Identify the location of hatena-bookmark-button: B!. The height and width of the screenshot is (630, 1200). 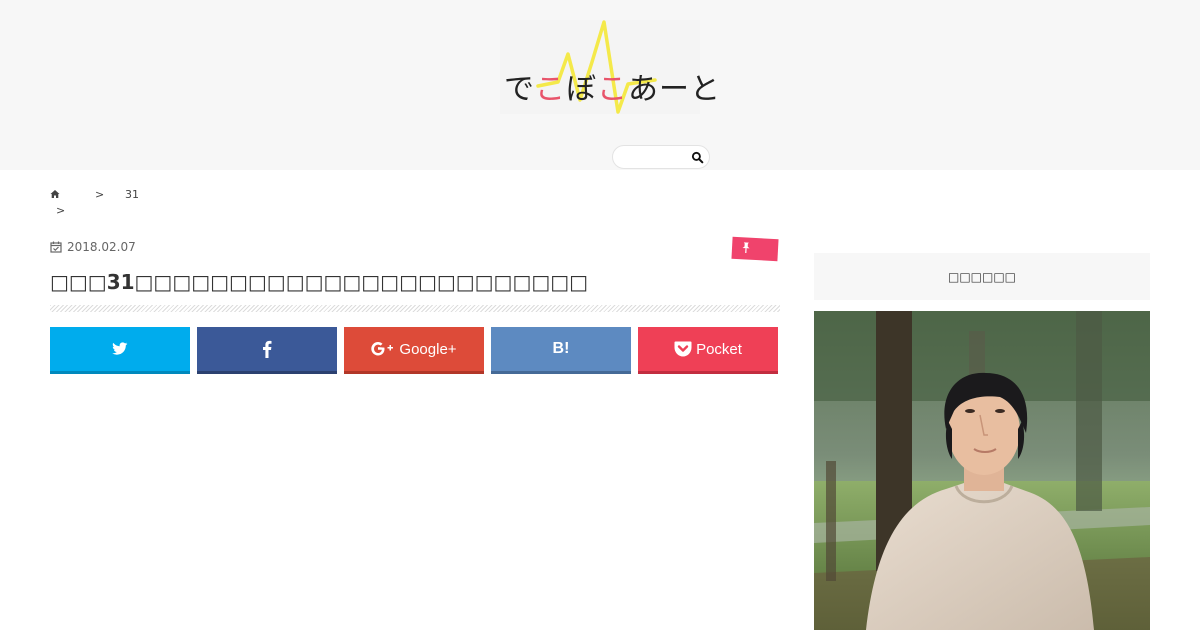
(561, 350).